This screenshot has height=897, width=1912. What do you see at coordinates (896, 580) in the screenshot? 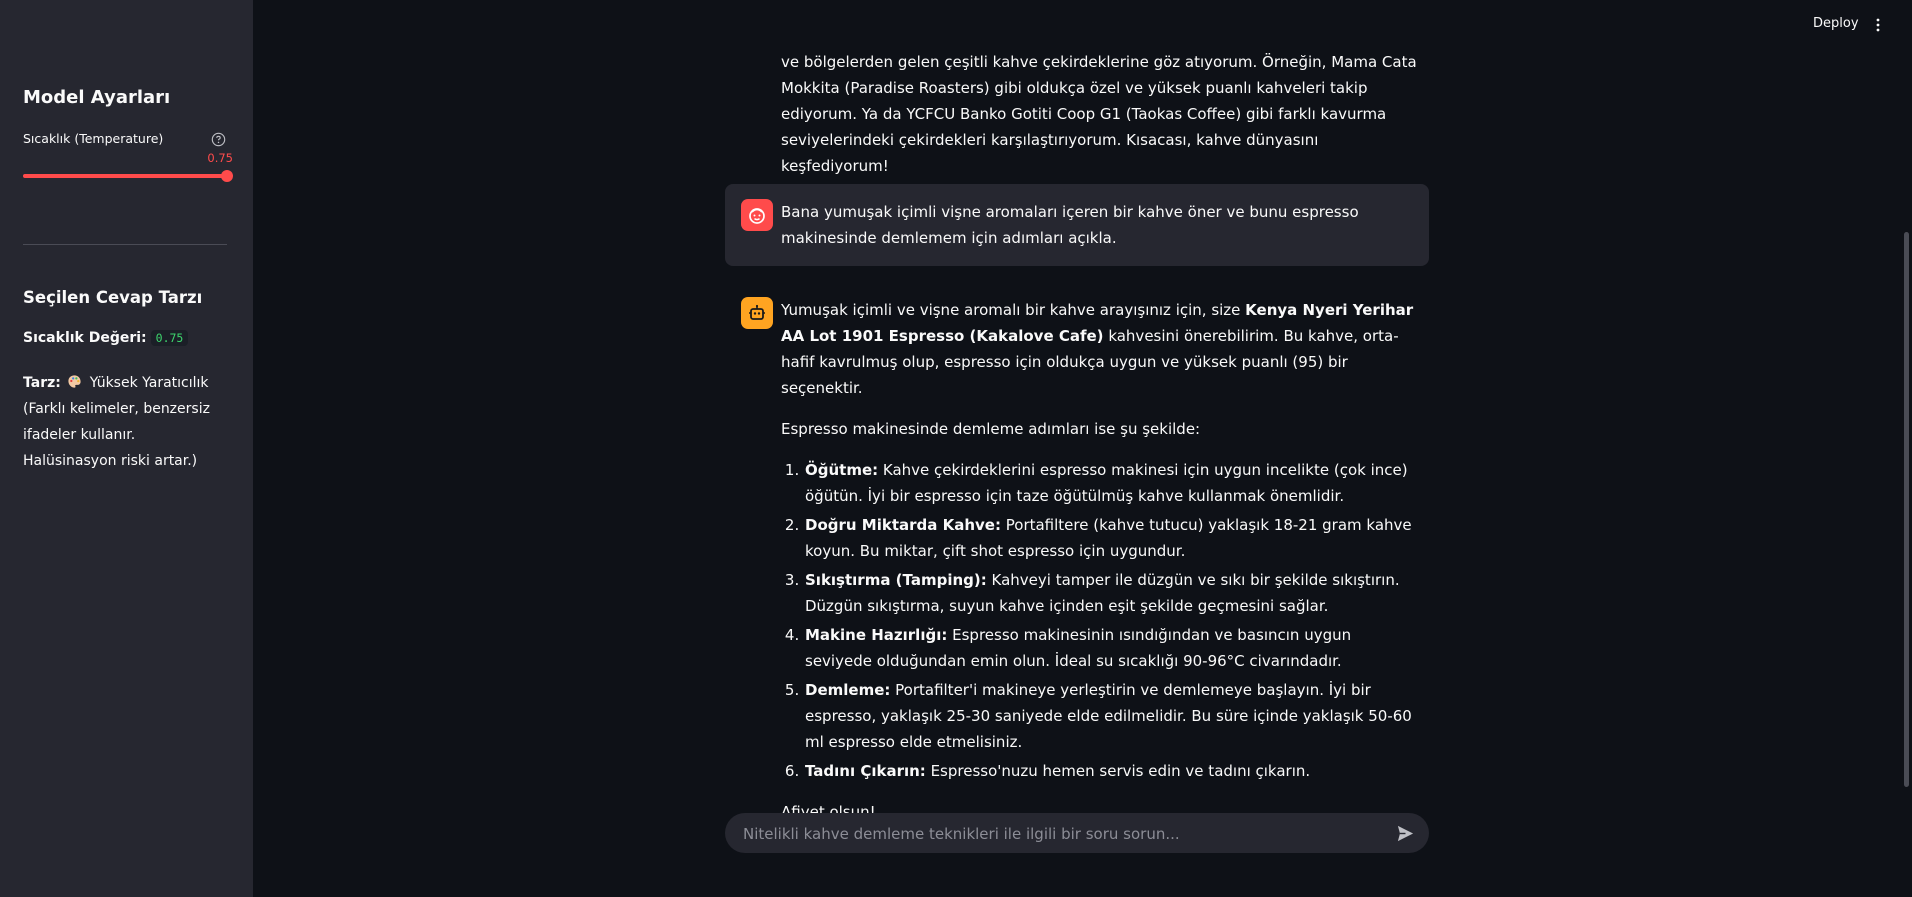
I see `step-title: Sıkıştırma (Tamping):` at bounding box center [896, 580].